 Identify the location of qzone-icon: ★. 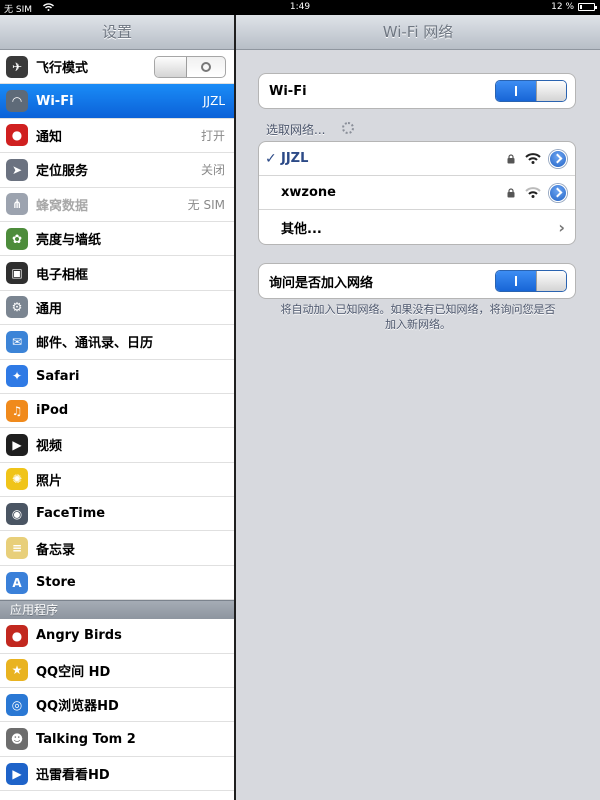
(17, 670).